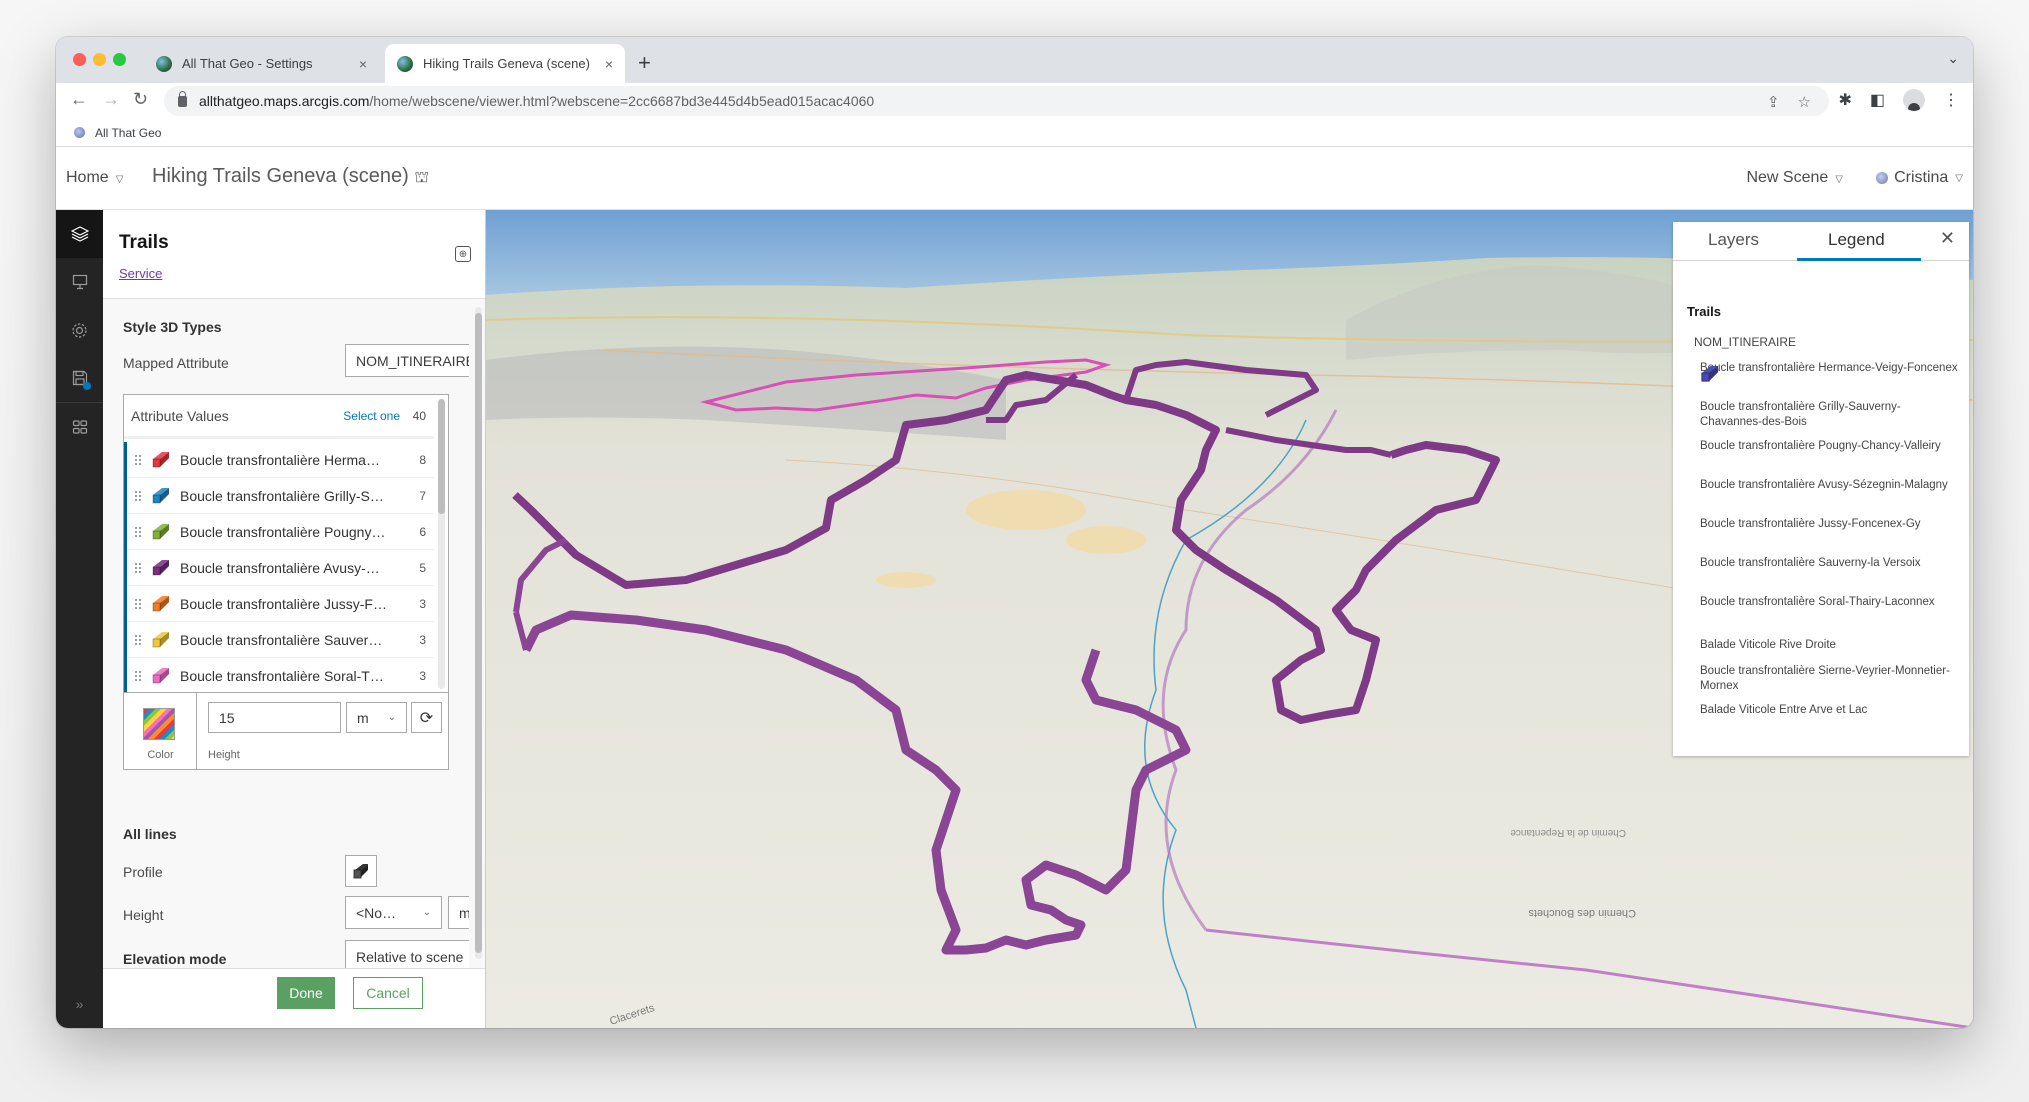  What do you see at coordinates (1787, 177) in the screenshot?
I see `new-scene-label: New Scene` at bounding box center [1787, 177].